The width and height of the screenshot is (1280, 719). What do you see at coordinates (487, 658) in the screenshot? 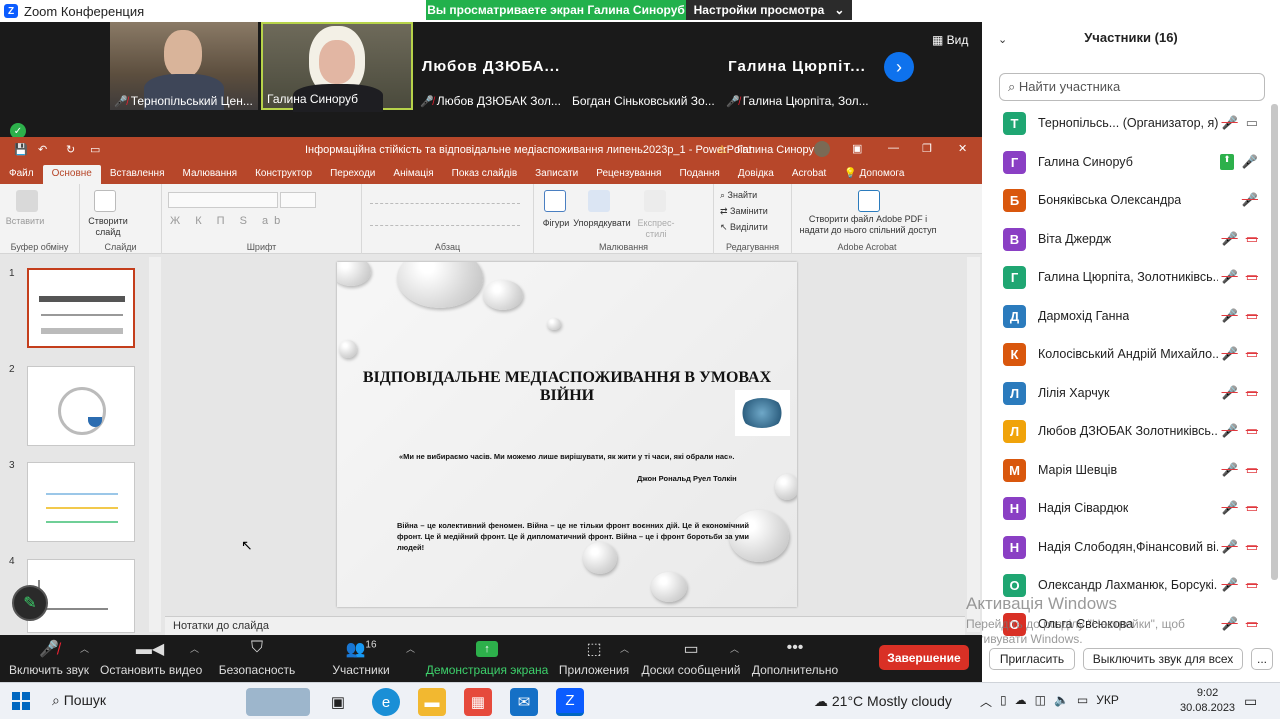
I see `share-screen-button: ↑ Демонстрация экрана` at bounding box center [487, 658].